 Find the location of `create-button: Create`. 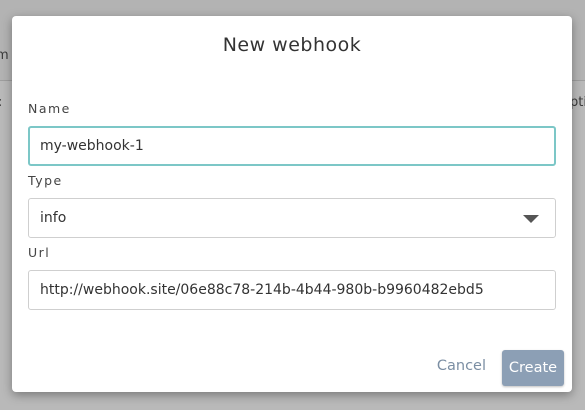

create-button: Create is located at coordinates (533, 368).